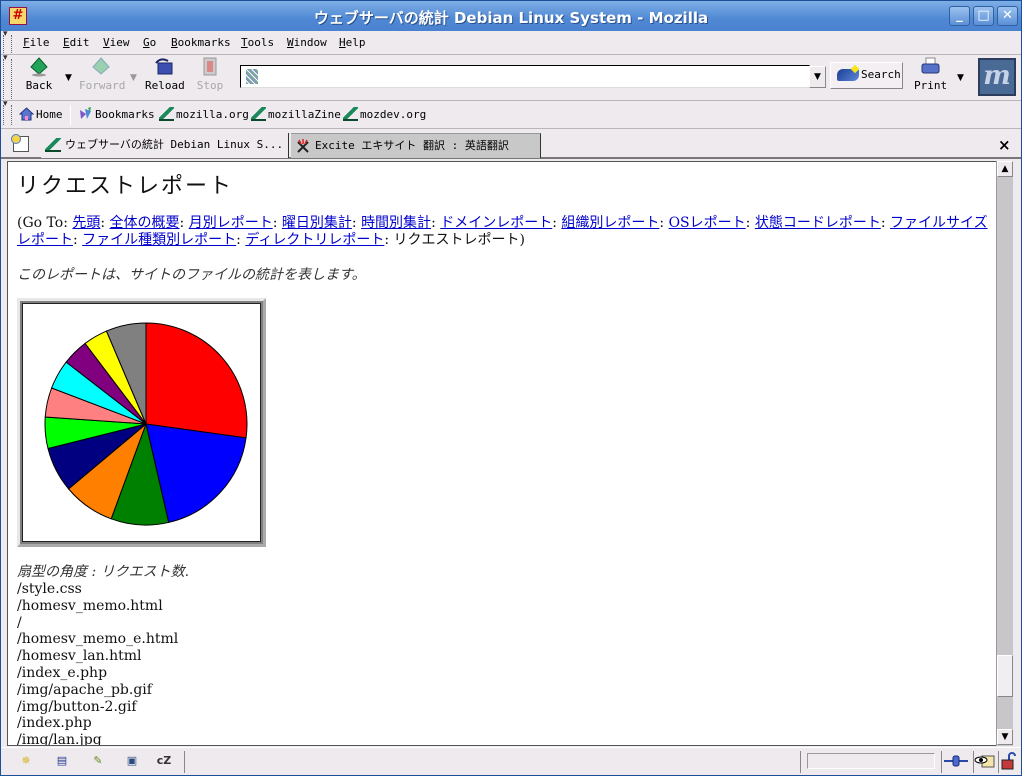 Image resolution: width=1022 pixels, height=776 pixels. I want to click on tab-excite-translation: Excite エキサイト 翻訳 : 英語翻訳, so click(416, 145).